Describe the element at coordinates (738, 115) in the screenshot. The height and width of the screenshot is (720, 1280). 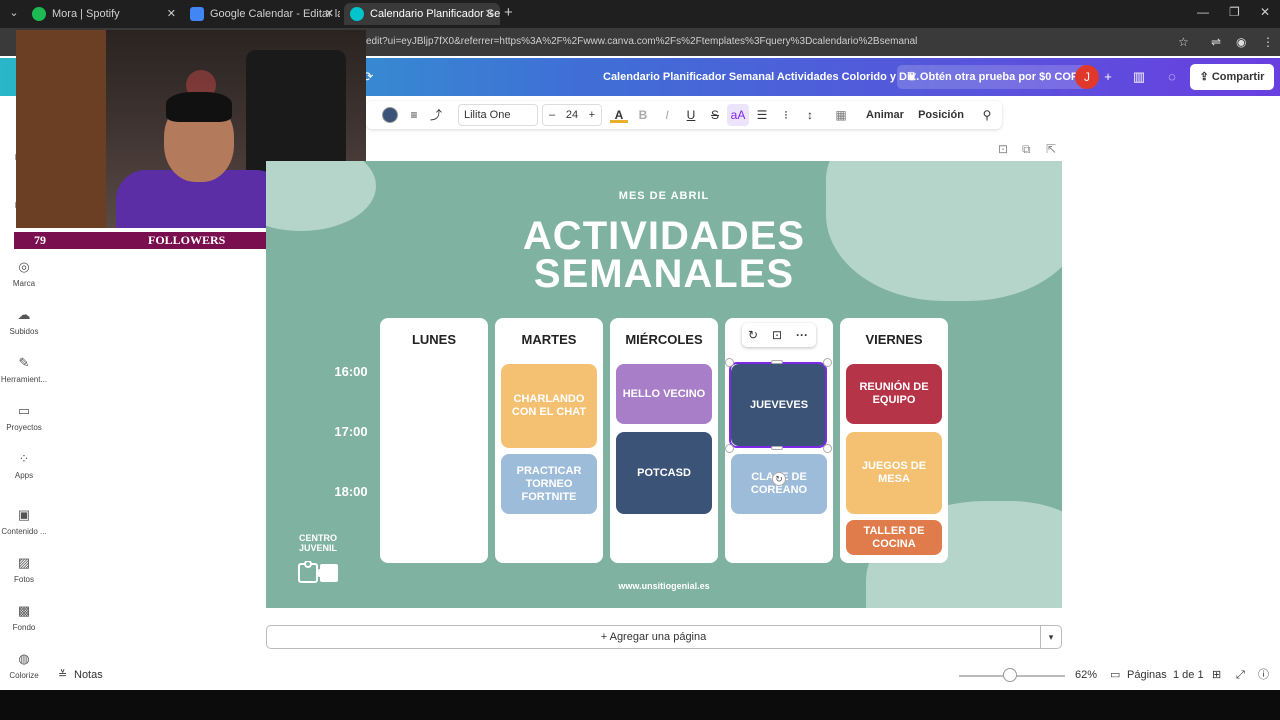
I see `text-case-icon: aA` at that location.